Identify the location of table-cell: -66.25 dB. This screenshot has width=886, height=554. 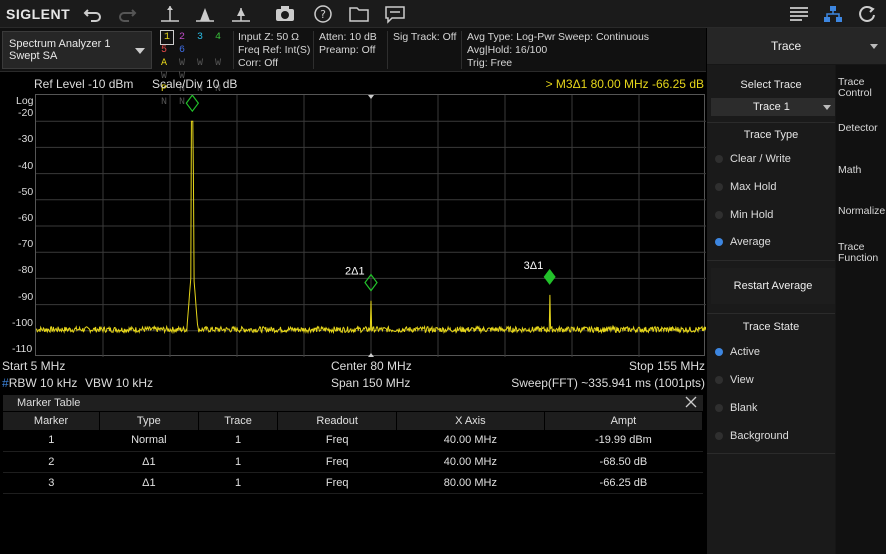
(623, 483).